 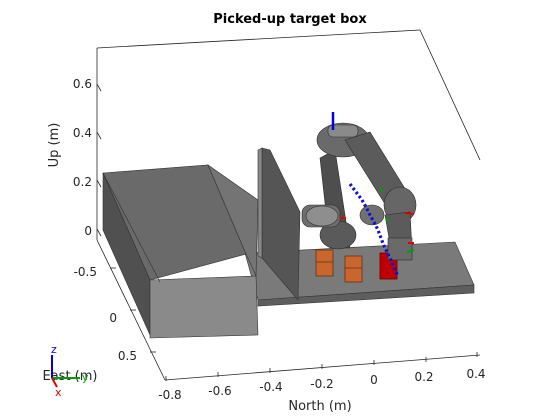 What do you see at coordinates (219, 391) in the screenshot?
I see `x-tick-label: -0.6` at bounding box center [219, 391].